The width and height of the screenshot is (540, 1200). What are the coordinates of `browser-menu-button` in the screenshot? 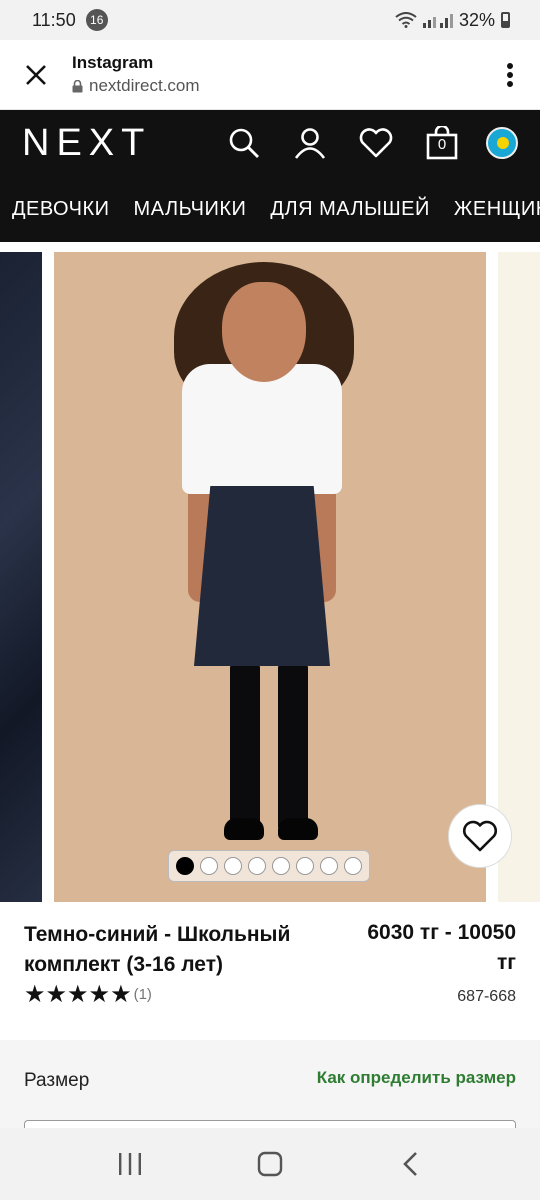 It's located at (510, 75).